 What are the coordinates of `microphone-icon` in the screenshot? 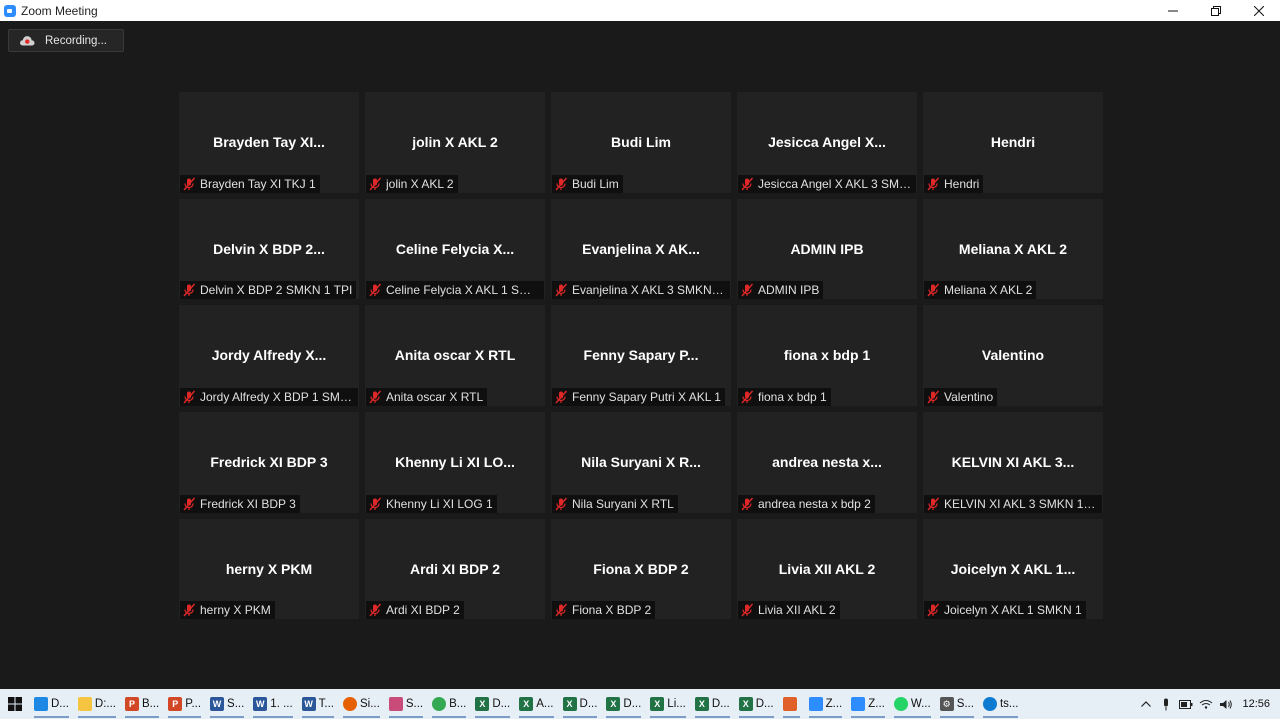 It's located at (1166, 704).